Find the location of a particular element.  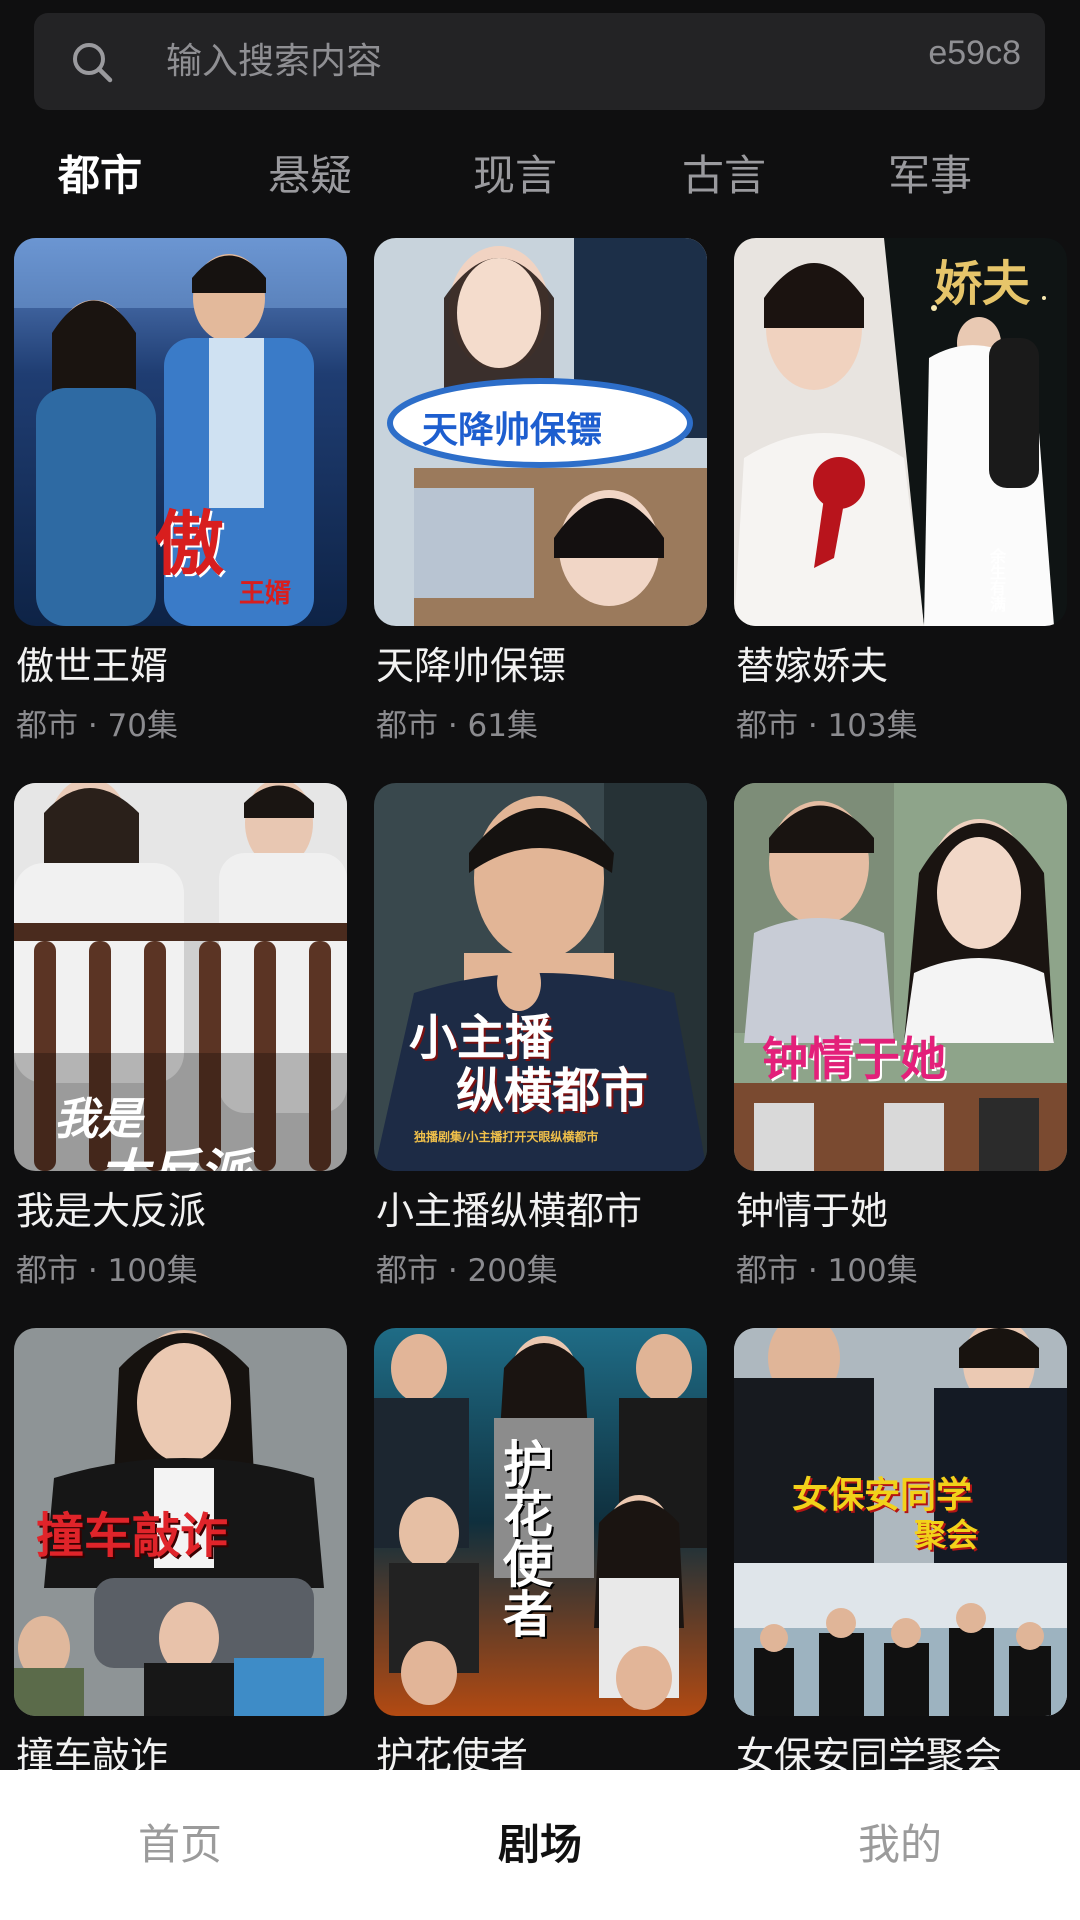

drama-poster: 撞车敲诈 is located at coordinates (180, 1522).